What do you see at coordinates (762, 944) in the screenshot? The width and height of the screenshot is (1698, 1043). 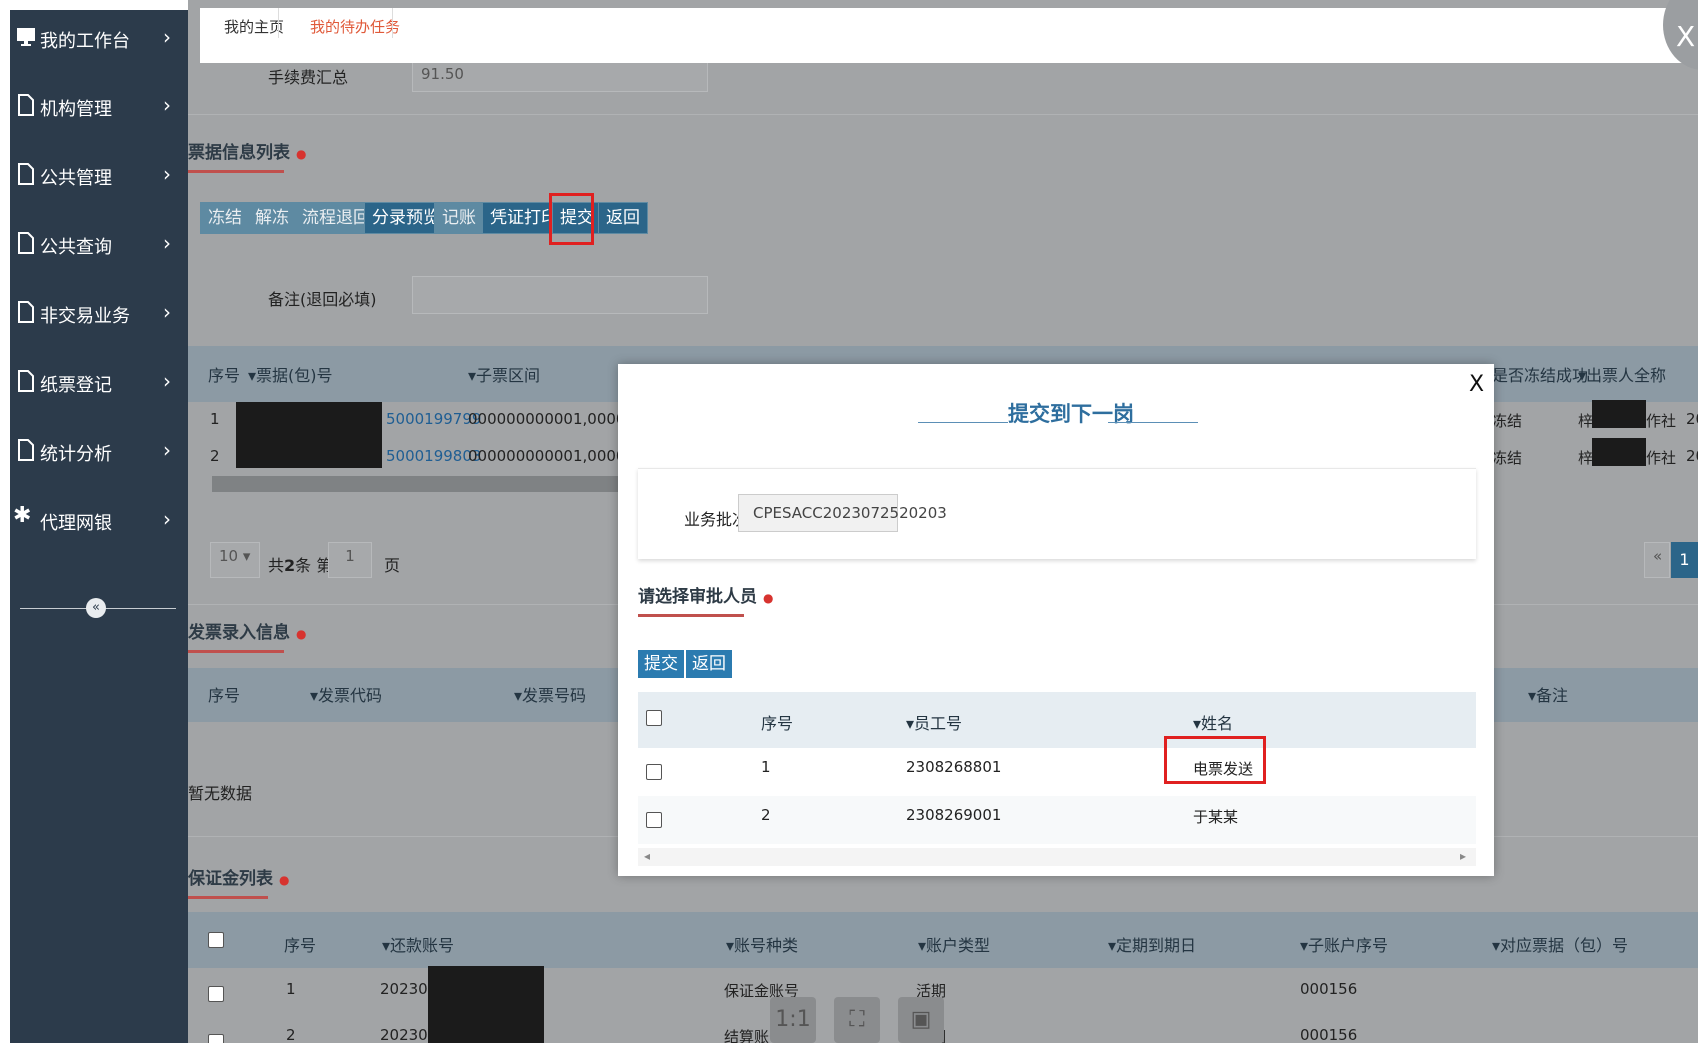 I see `column-header: ▾账号种类` at bounding box center [762, 944].